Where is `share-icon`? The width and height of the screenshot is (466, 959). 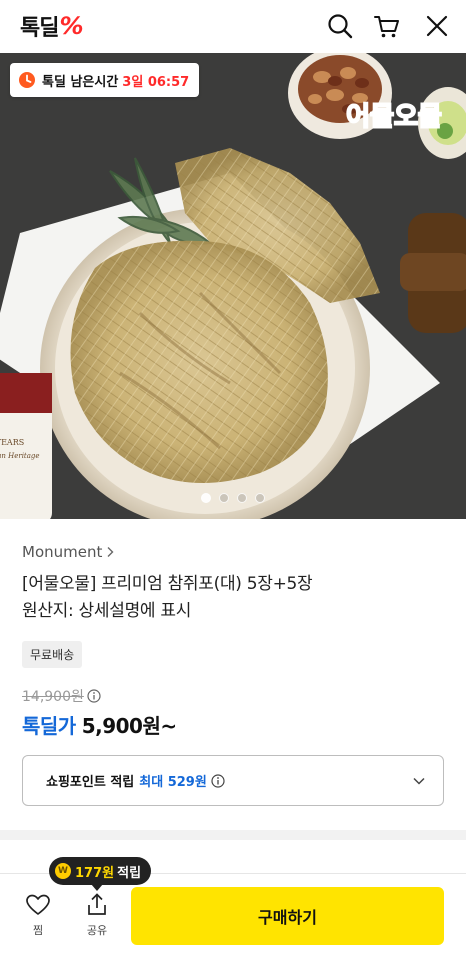
share-icon is located at coordinates (97, 904).